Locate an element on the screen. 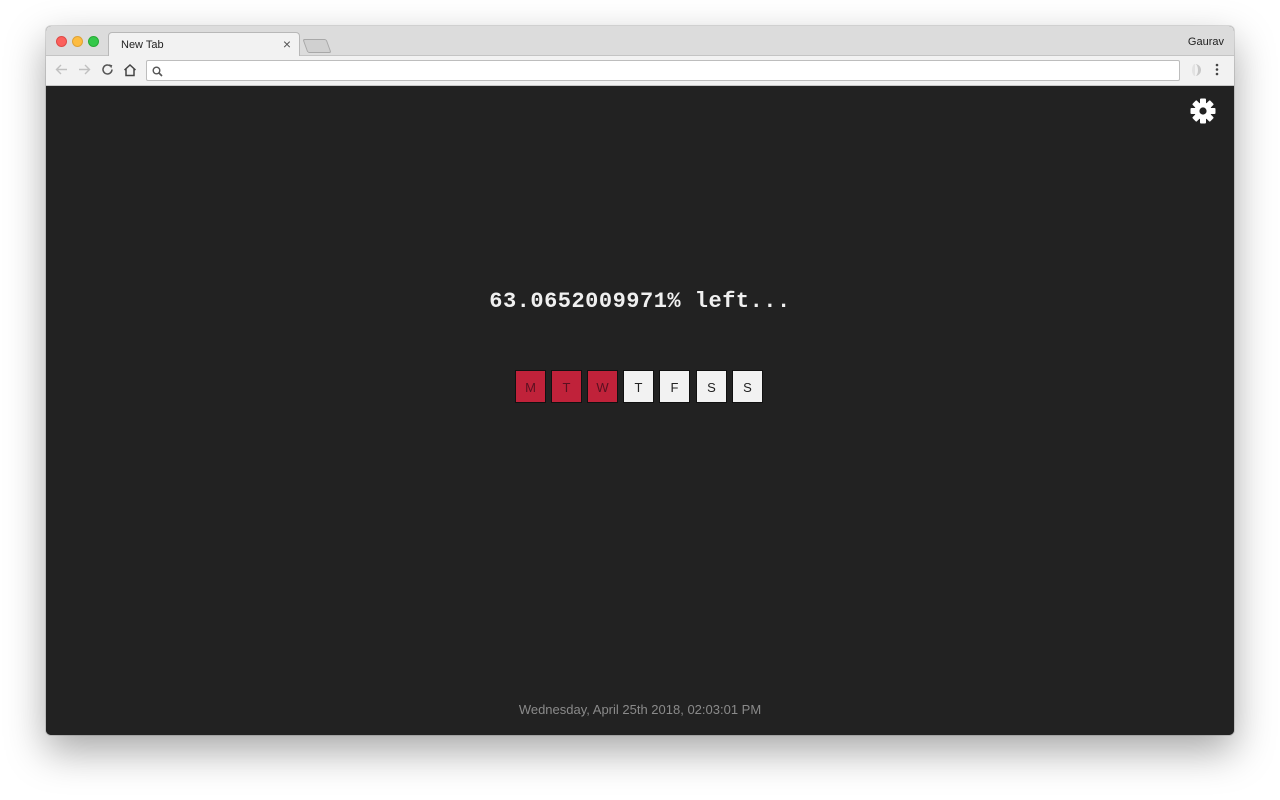  maximize-window-button is located at coordinates (93, 41).